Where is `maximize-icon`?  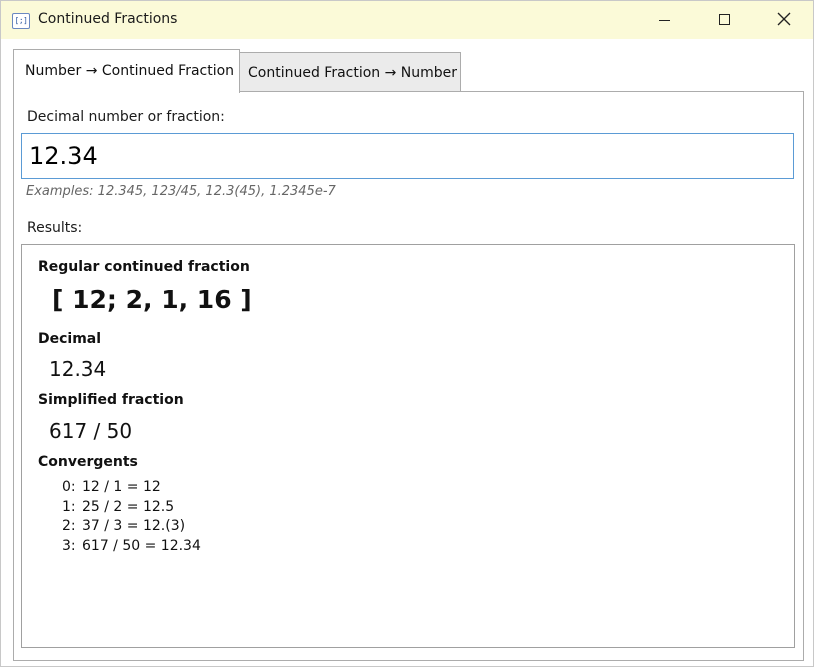 maximize-icon is located at coordinates (724, 19).